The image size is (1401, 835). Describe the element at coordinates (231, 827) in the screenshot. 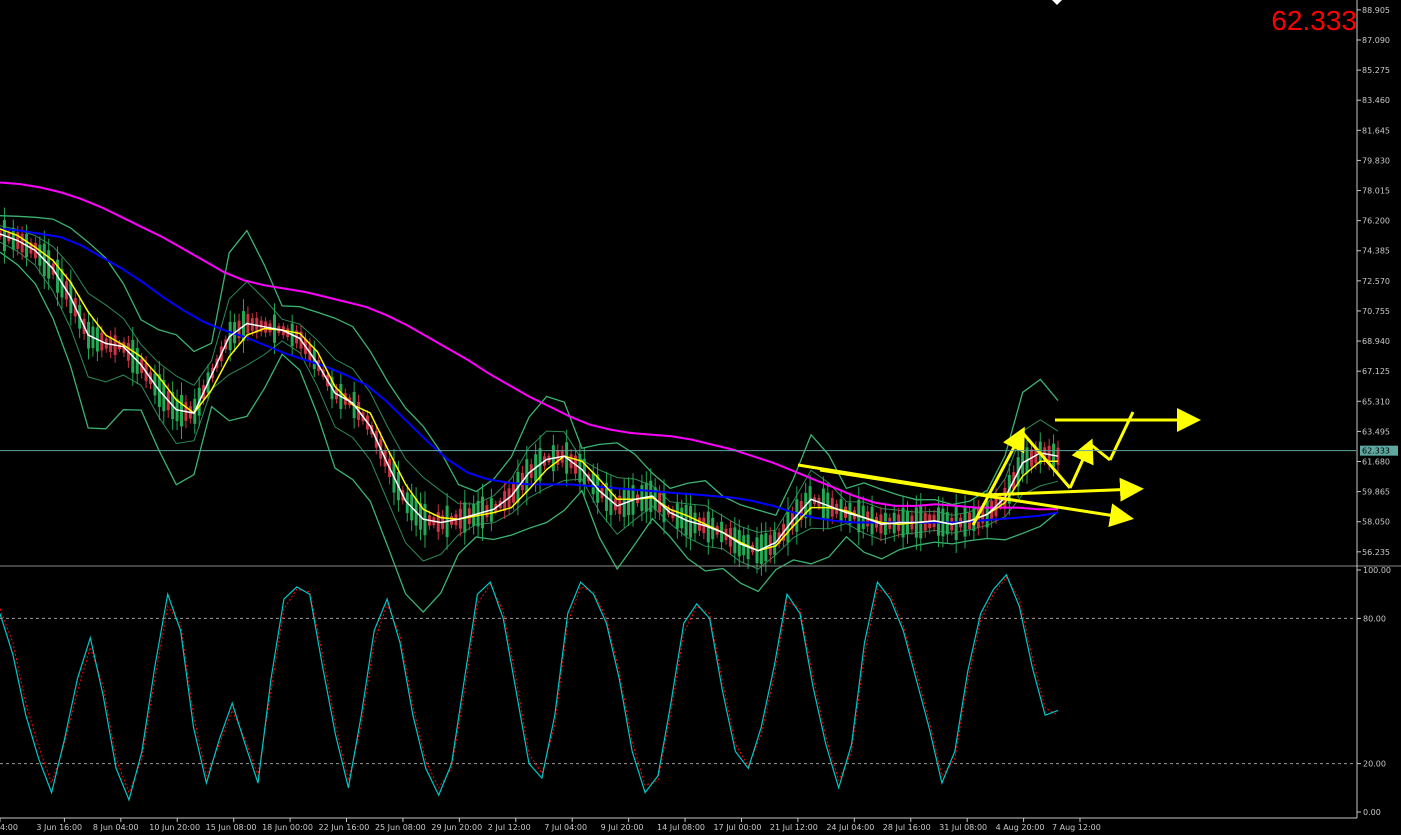

I see `x-tick-label: 15 Jun 08:00` at that location.